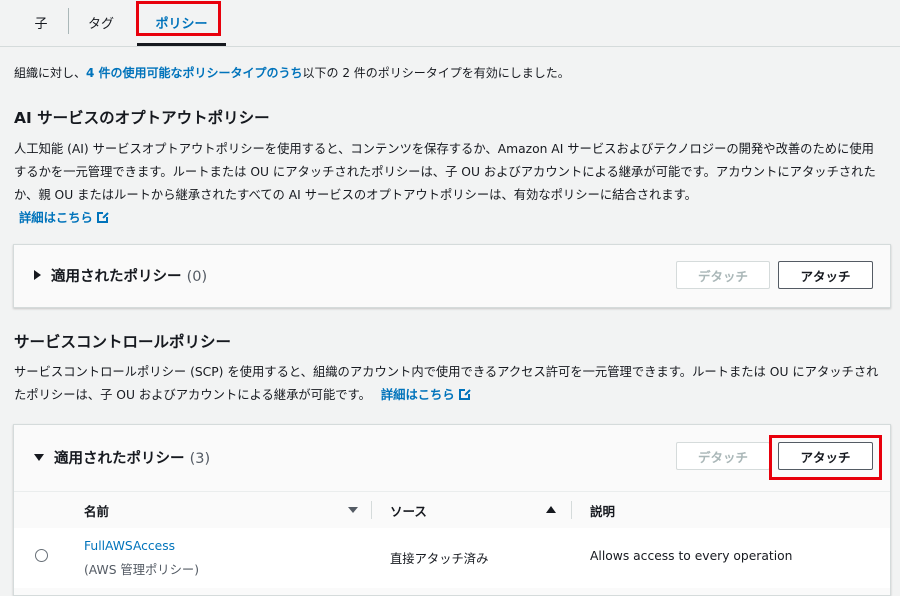 This screenshot has width=900, height=596. Describe the element at coordinates (825, 275) in the screenshot. I see `attach-button: アタッチ` at that location.